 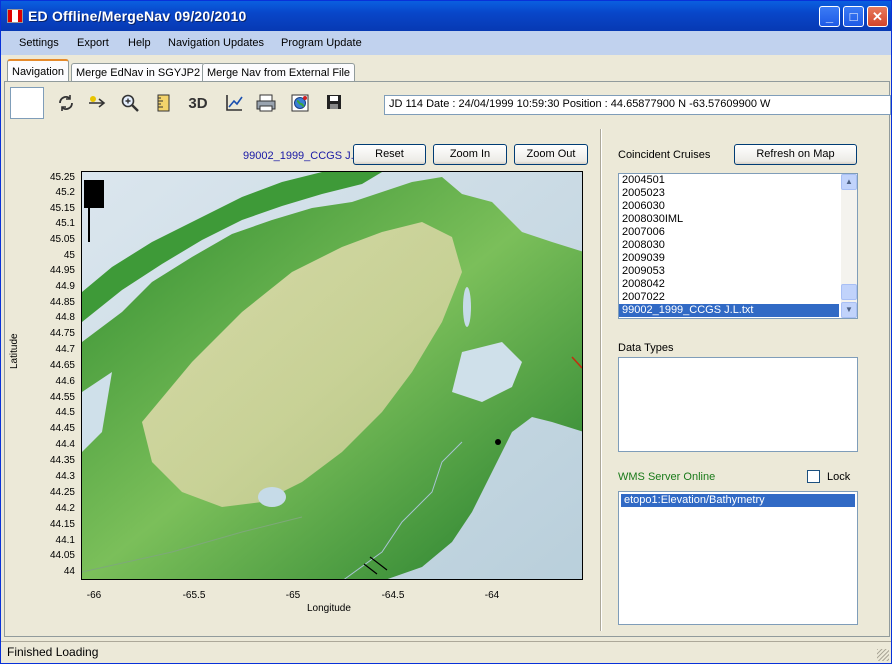 I want to click on status-text: Finished Loading, so click(x=53, y=652).